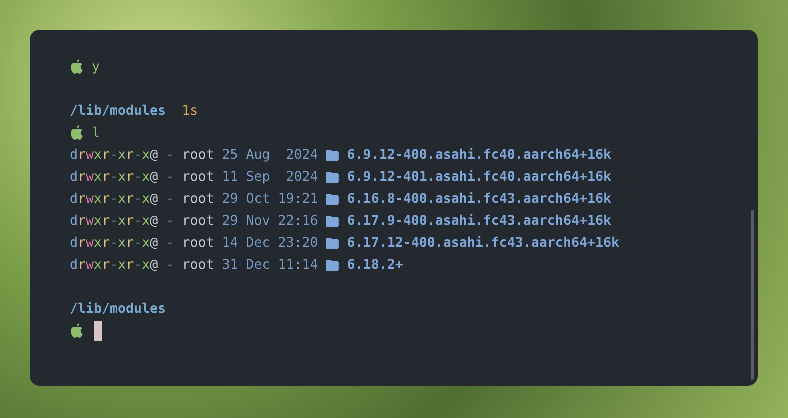 Image resolution: width=788 pixels, height=418 pixels. I want to click on directory-name: 6.9.12-400.asahi.fc40.aarch64+16k, so click(479, 155).